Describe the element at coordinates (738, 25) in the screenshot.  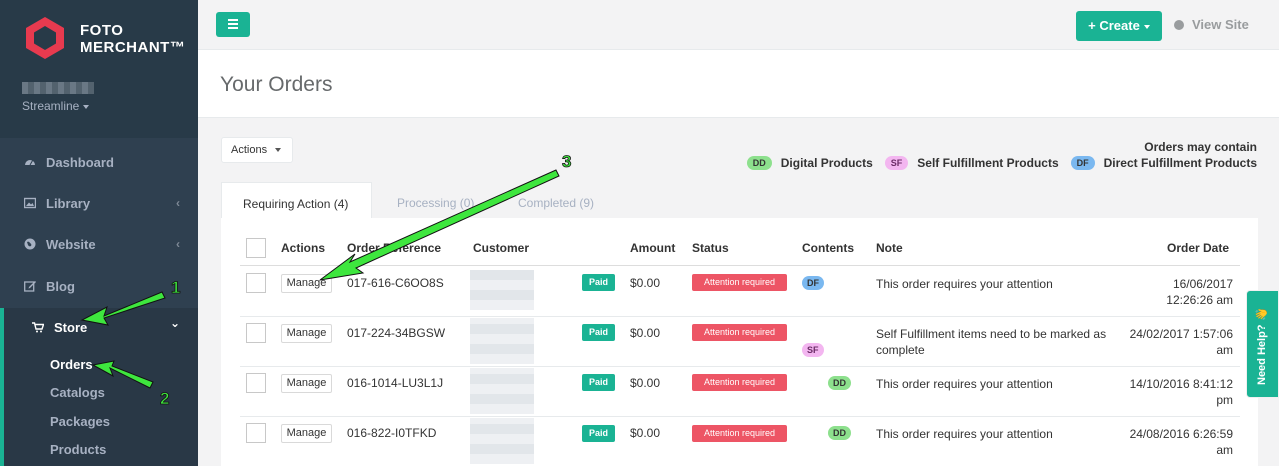
I see `top-navbar: + Create View Site` at that location.